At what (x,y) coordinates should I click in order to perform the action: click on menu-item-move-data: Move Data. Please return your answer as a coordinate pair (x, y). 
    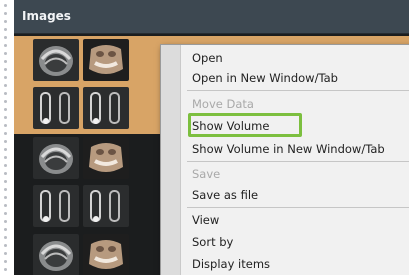
    Looking at the image, I should click on (223, 104).